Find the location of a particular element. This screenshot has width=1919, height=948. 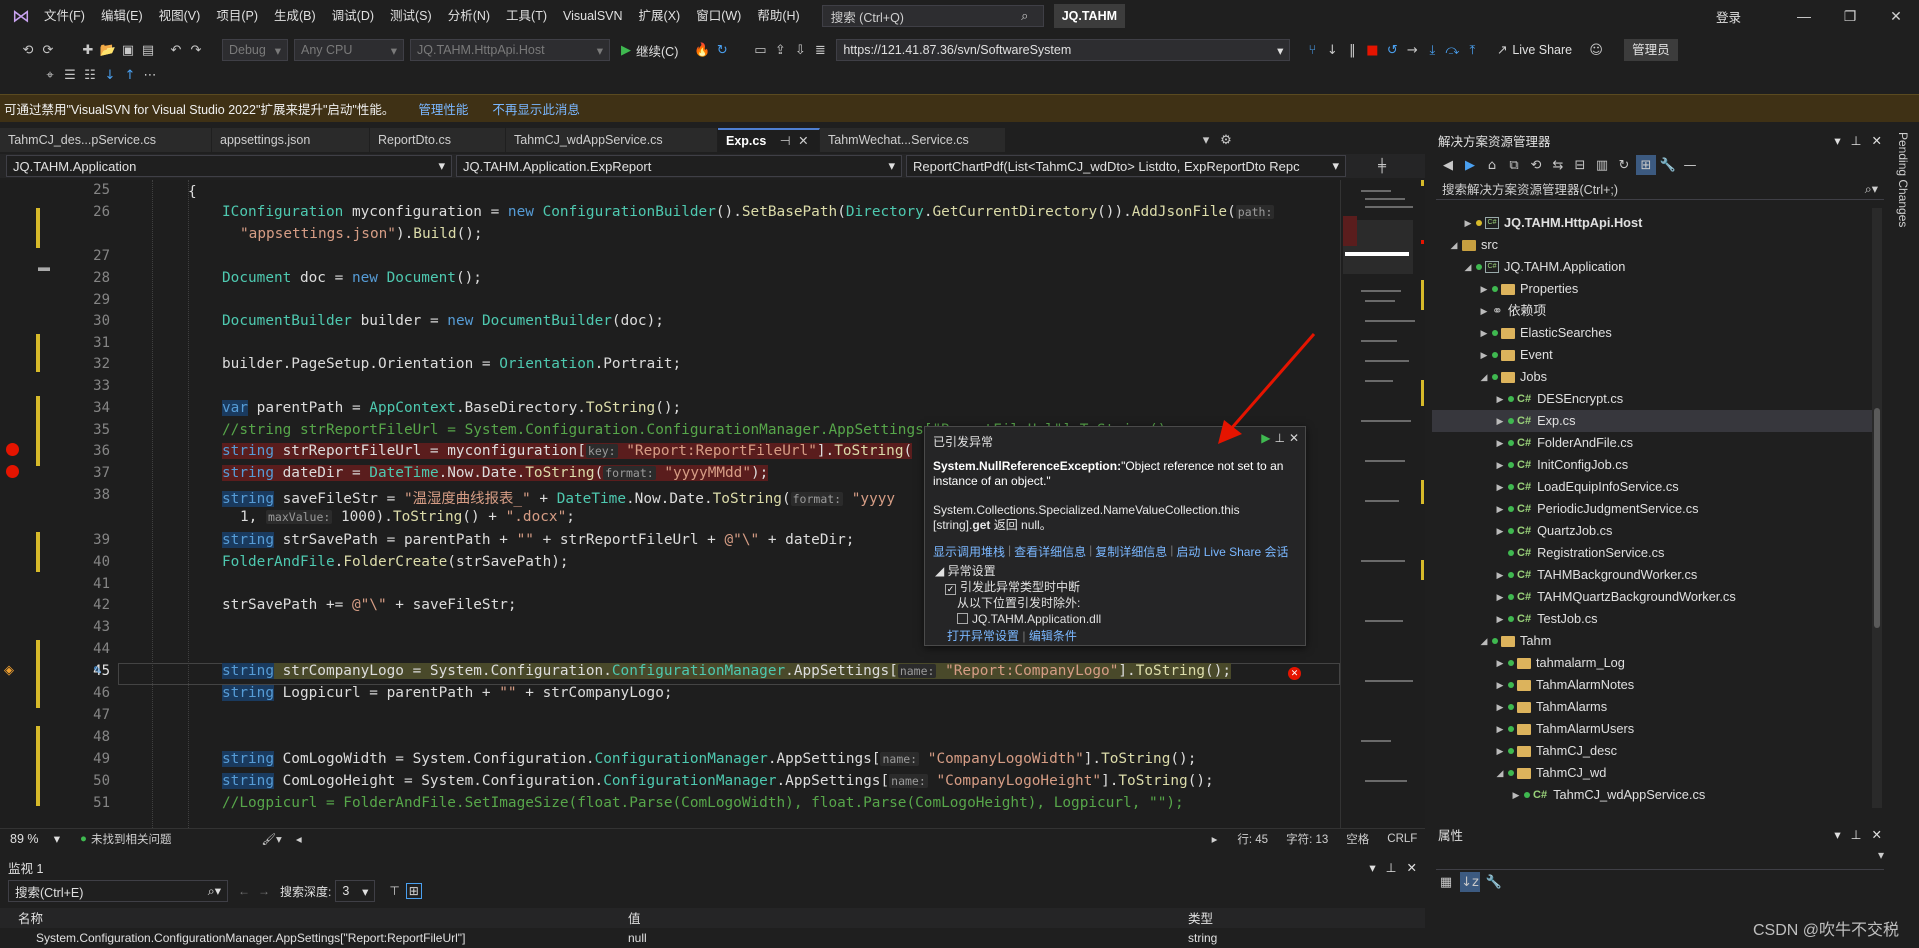

global-search-input: 搜索 (Ctrl+Q) ⌕ is located at coordinates (932, 16).